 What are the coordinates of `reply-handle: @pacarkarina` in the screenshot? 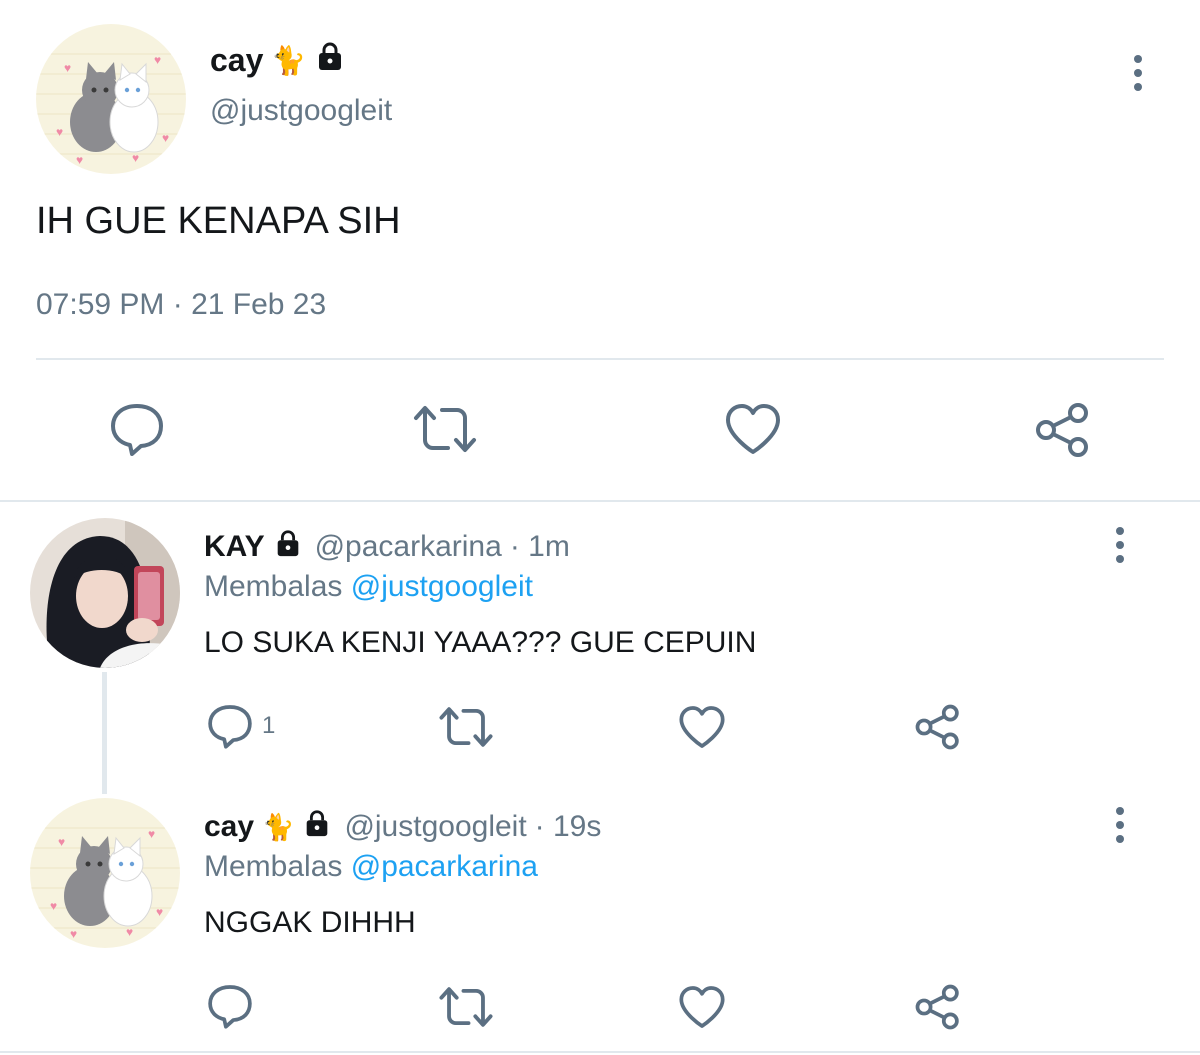 It's located at (408, 547).